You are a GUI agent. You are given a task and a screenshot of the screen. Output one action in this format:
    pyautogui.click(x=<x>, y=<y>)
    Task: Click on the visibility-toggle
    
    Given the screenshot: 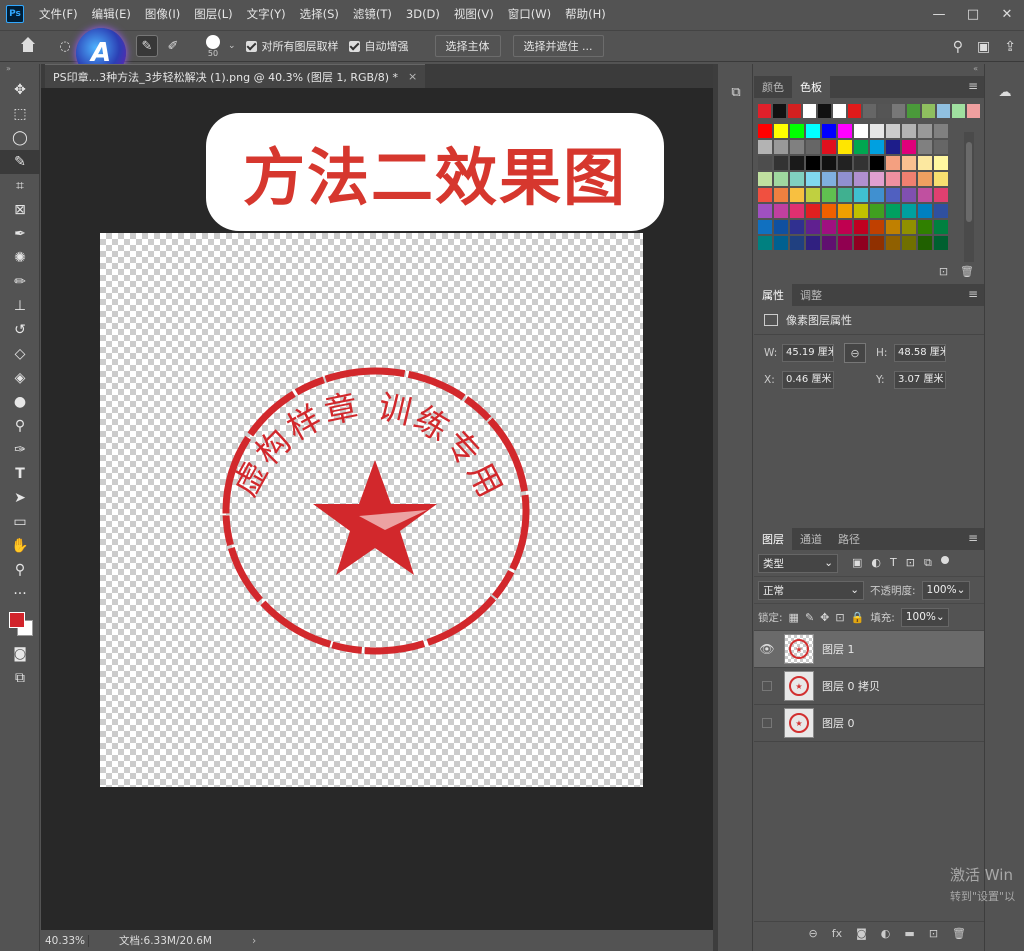 What is the action you would take?
    pyautogui.click(x=767, y=723)
    